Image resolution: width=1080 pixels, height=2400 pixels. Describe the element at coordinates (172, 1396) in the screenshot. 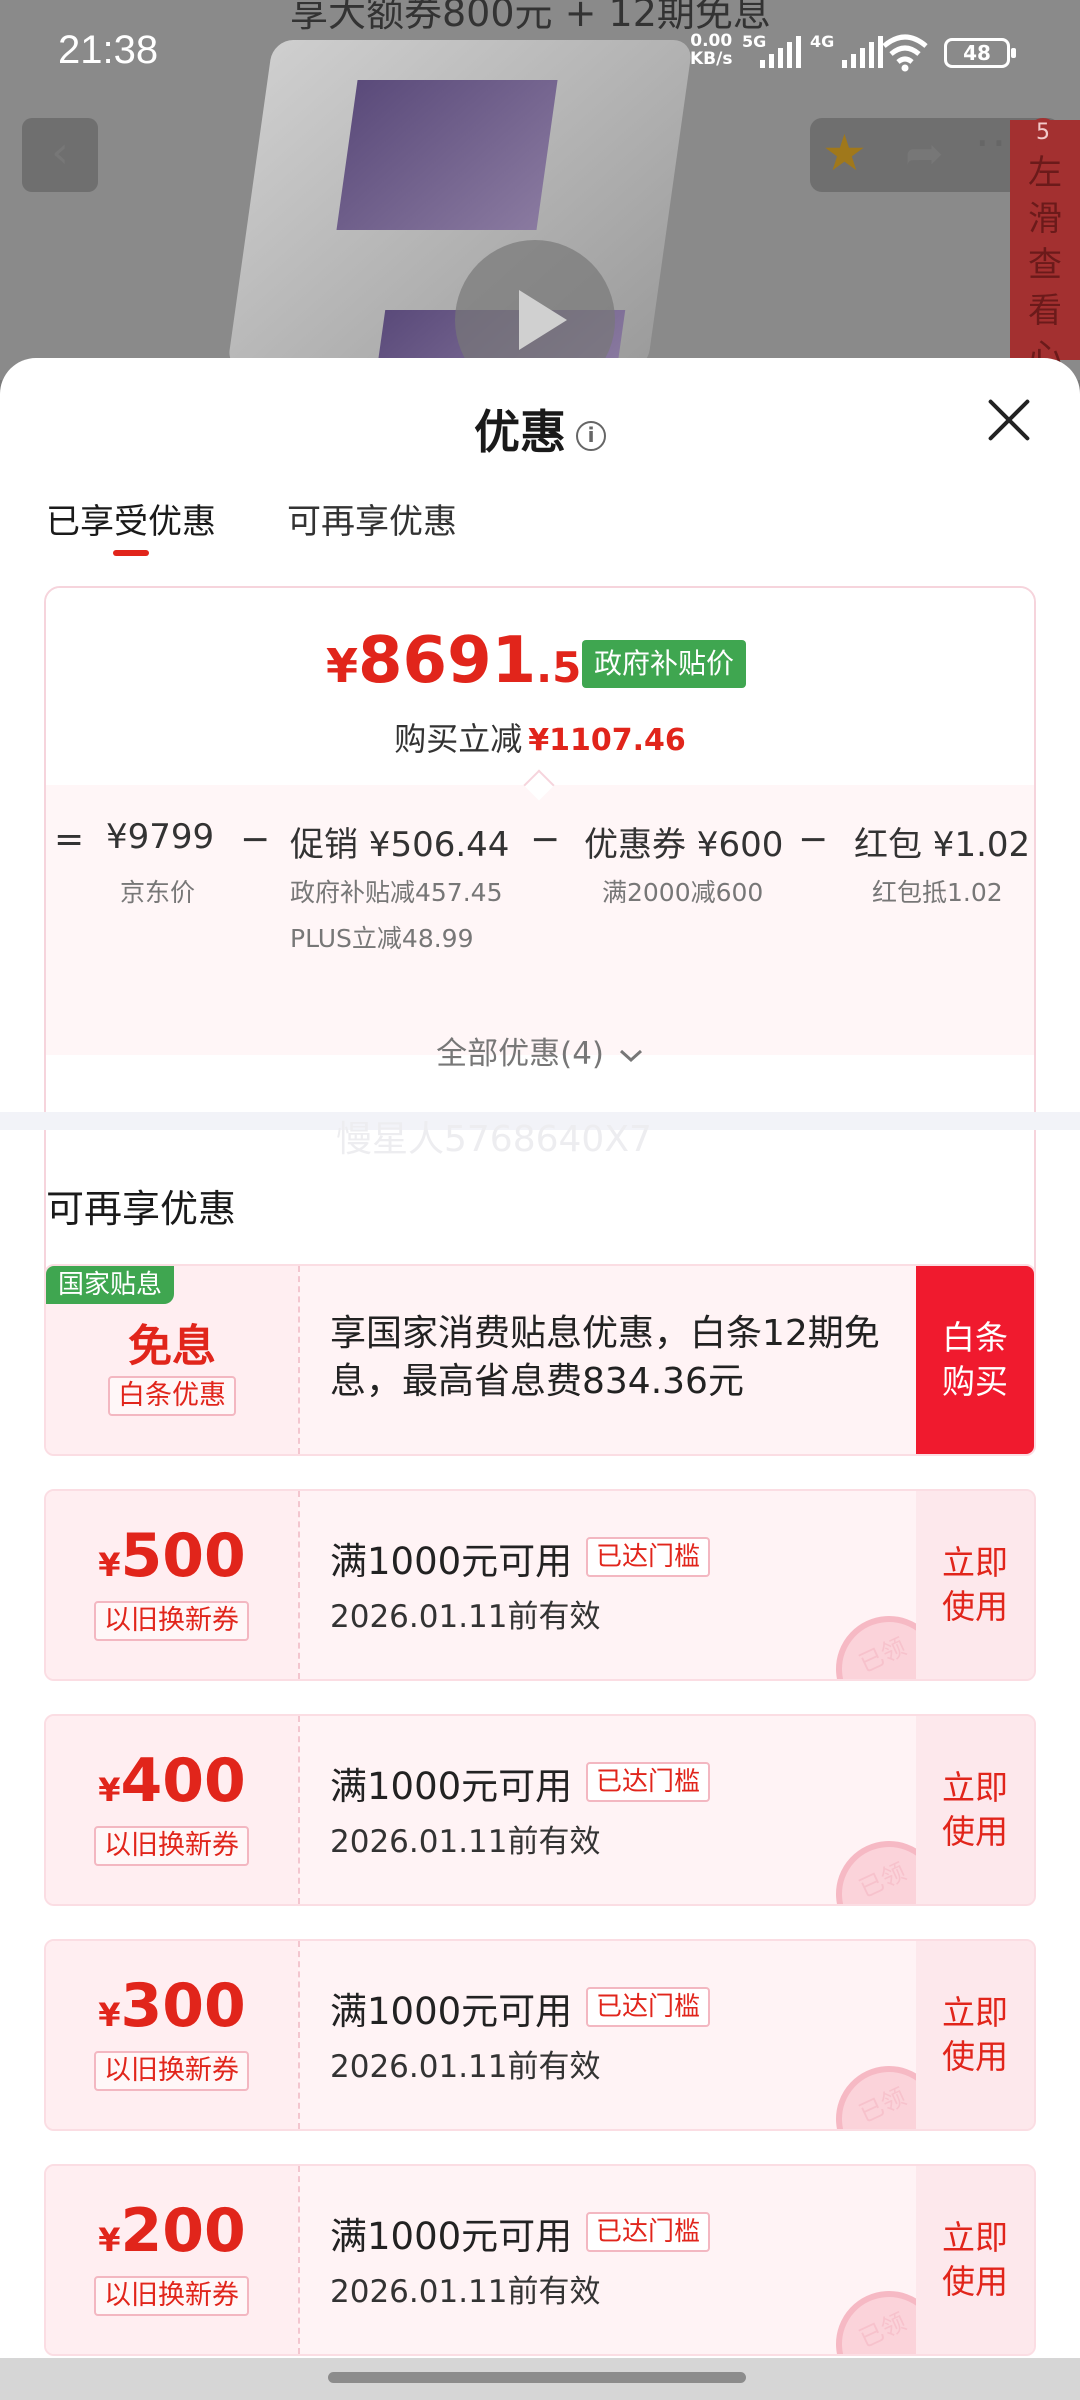

I see `baitiao-chip: 白条优惠` at that location.